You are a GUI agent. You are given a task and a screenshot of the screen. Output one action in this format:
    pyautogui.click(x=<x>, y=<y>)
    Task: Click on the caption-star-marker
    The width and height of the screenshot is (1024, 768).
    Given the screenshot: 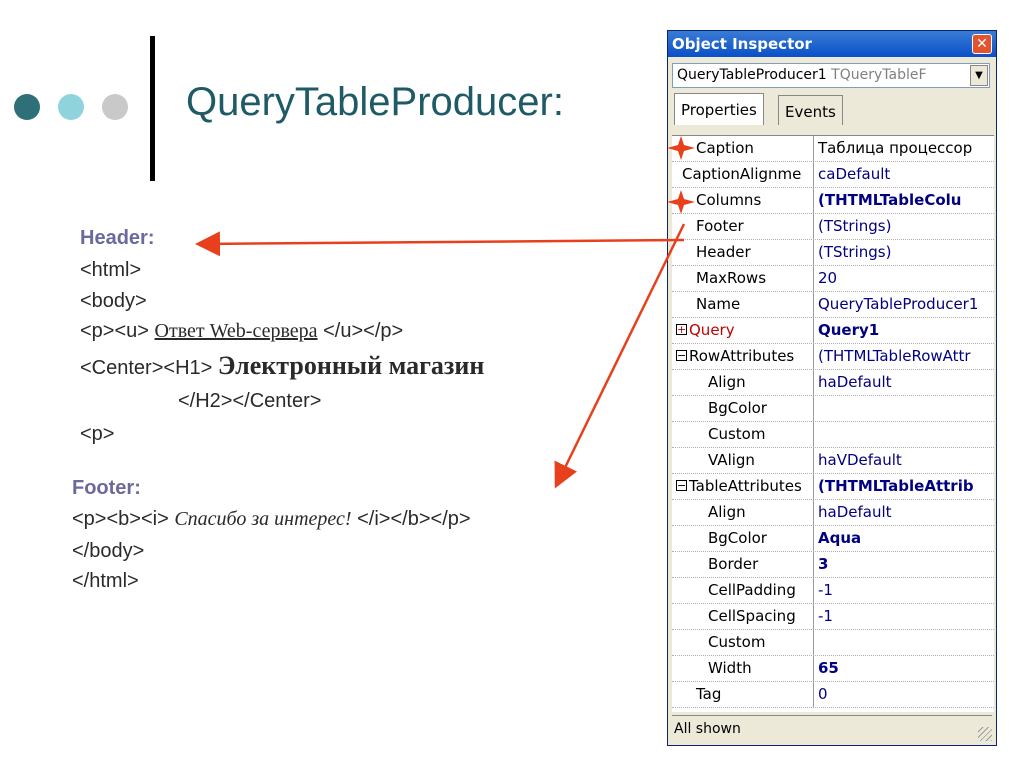 What is the action you would take?
    pyautogui.click(x=681, y=148)
    